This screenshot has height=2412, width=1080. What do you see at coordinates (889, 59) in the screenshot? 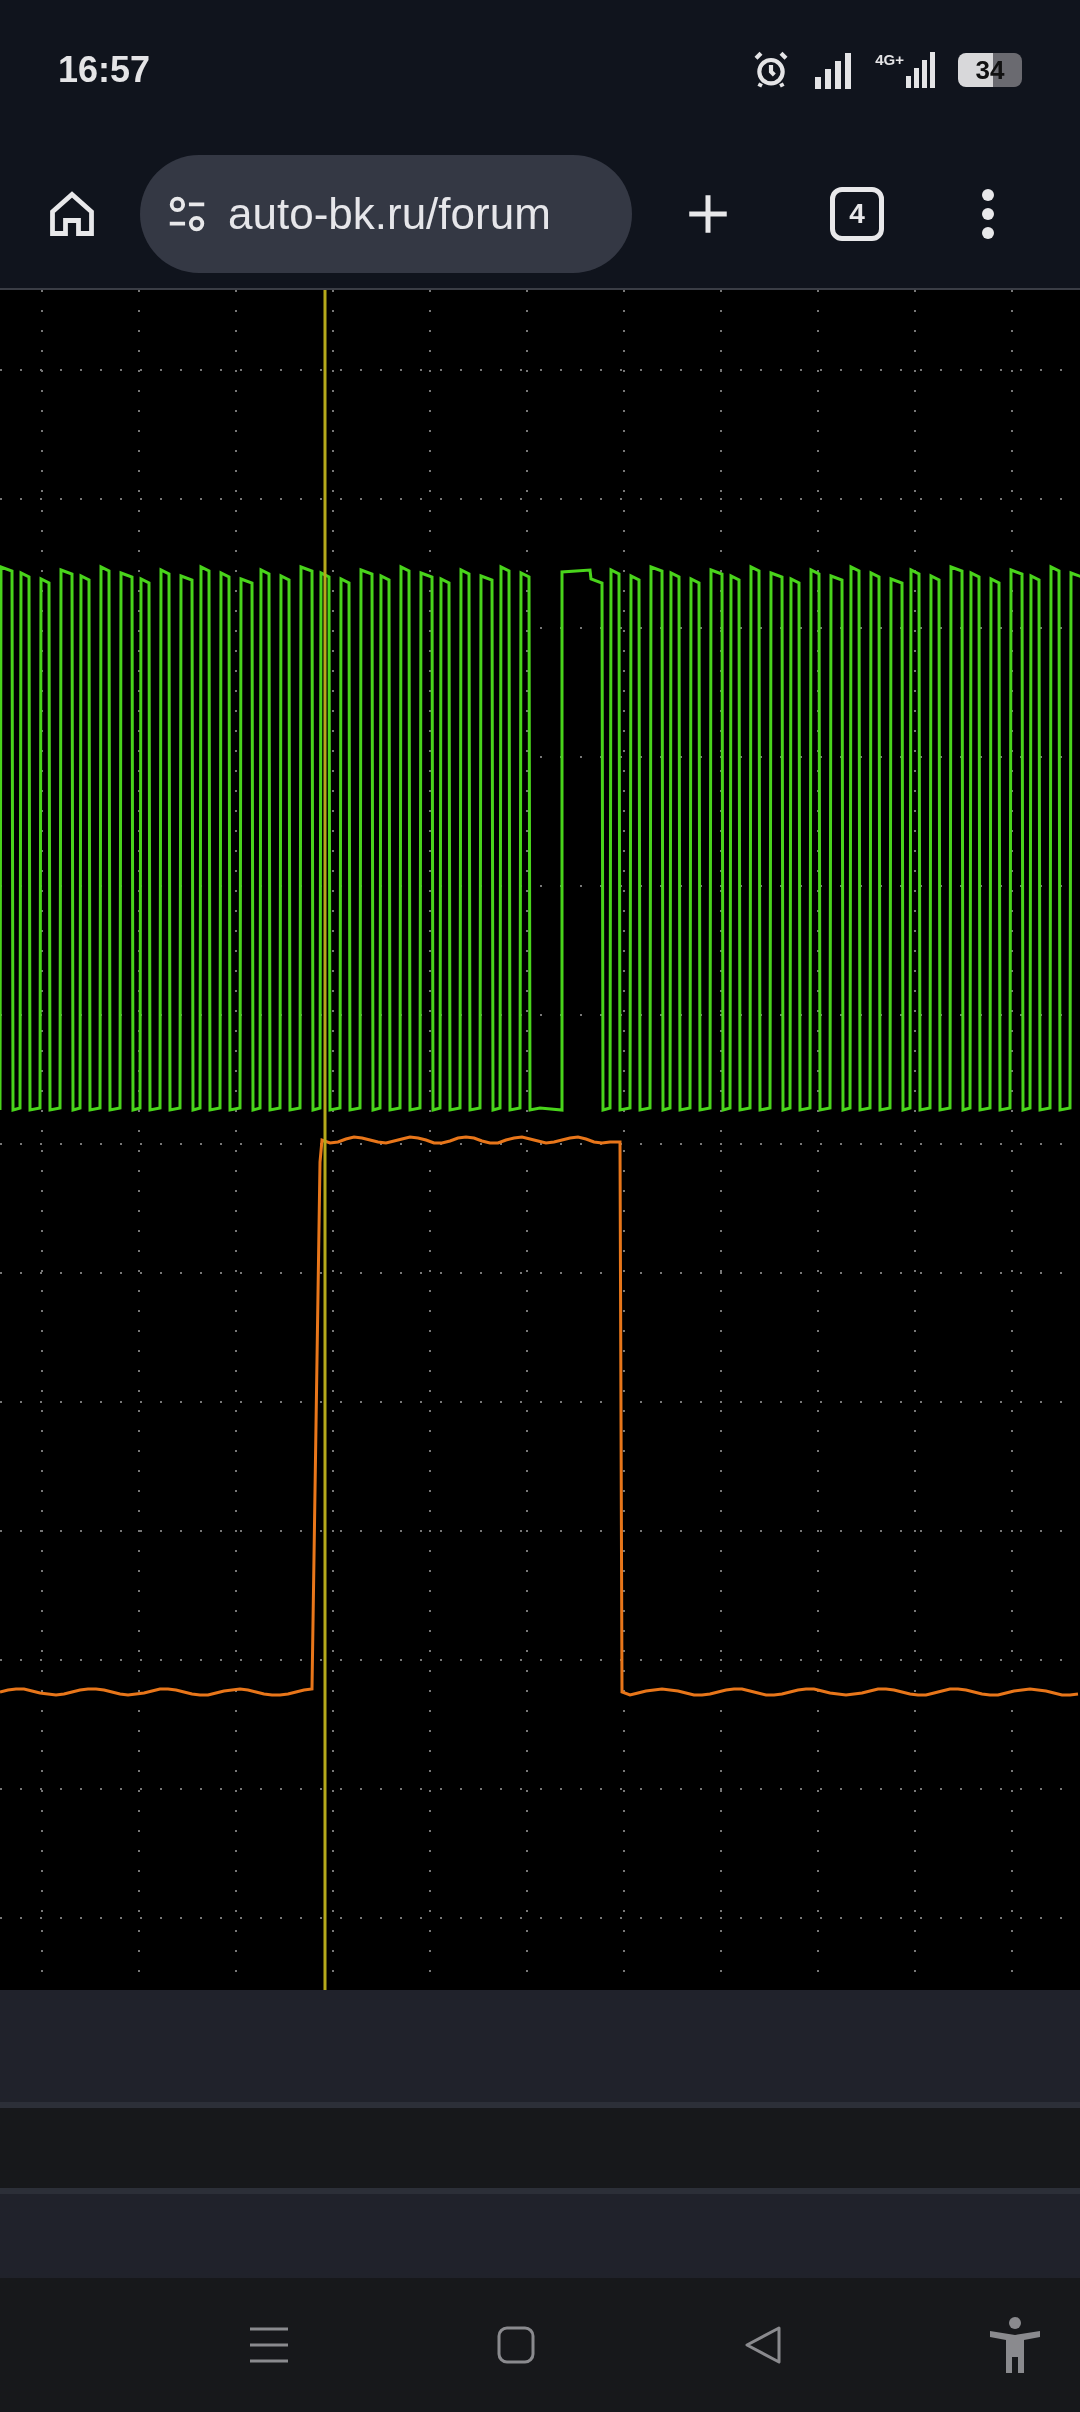
I see `network-type-label: 4G+` at bounding box center [889, 59].